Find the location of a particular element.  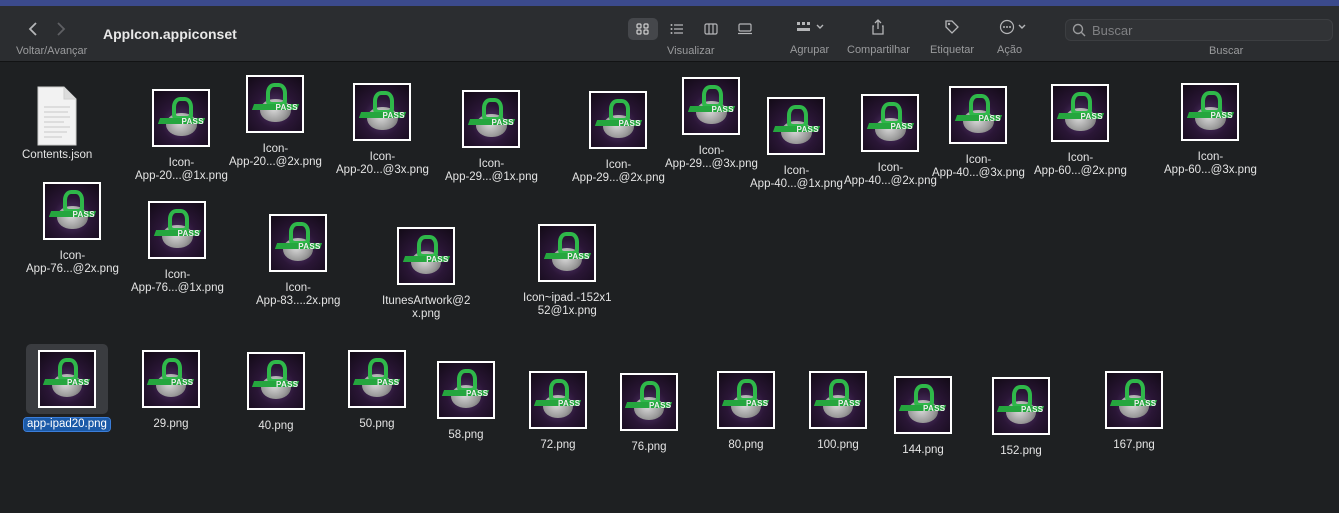

search-field is located at coordinates (1199, 30).